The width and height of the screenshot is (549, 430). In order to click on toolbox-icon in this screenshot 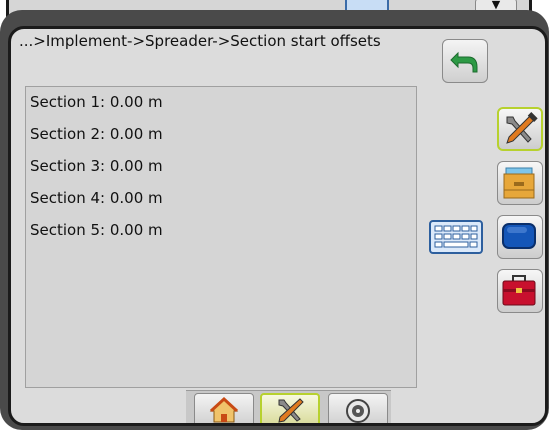, I will do `click(519, 290)`.